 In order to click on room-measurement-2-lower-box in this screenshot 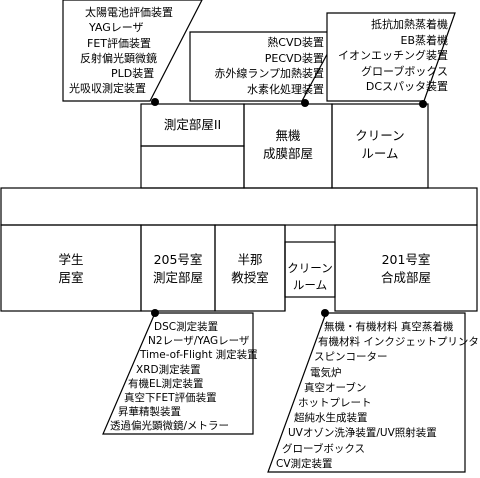, I will do `click(192, 167)`.